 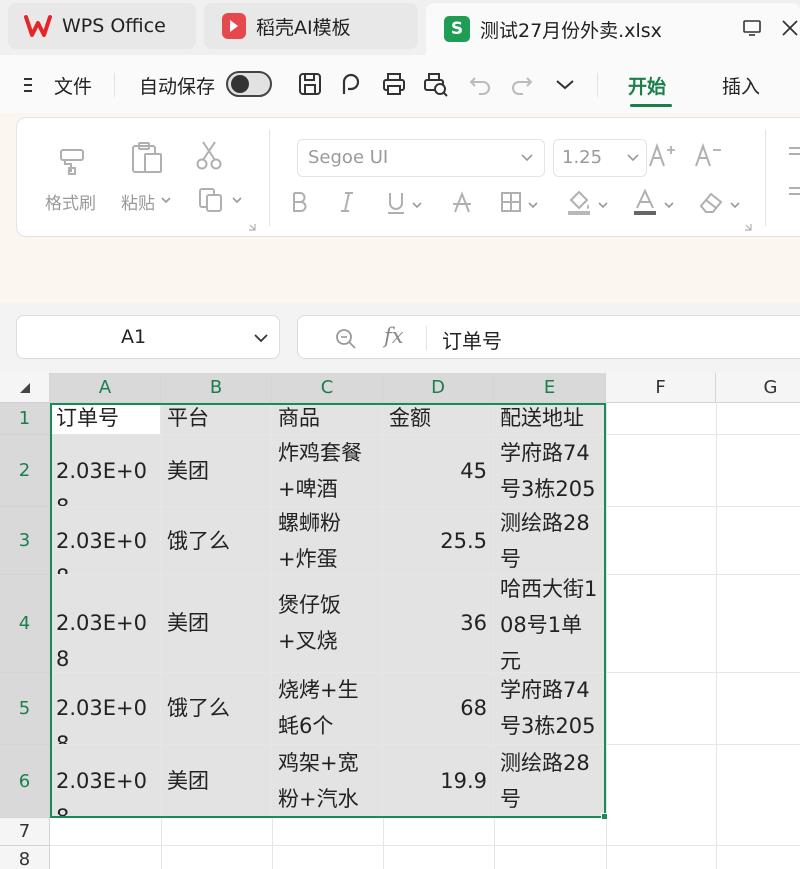 What do you see at coordinates (480, 84) in the screenshot?
I see `undo-icon` at bounding box center [480, 84].